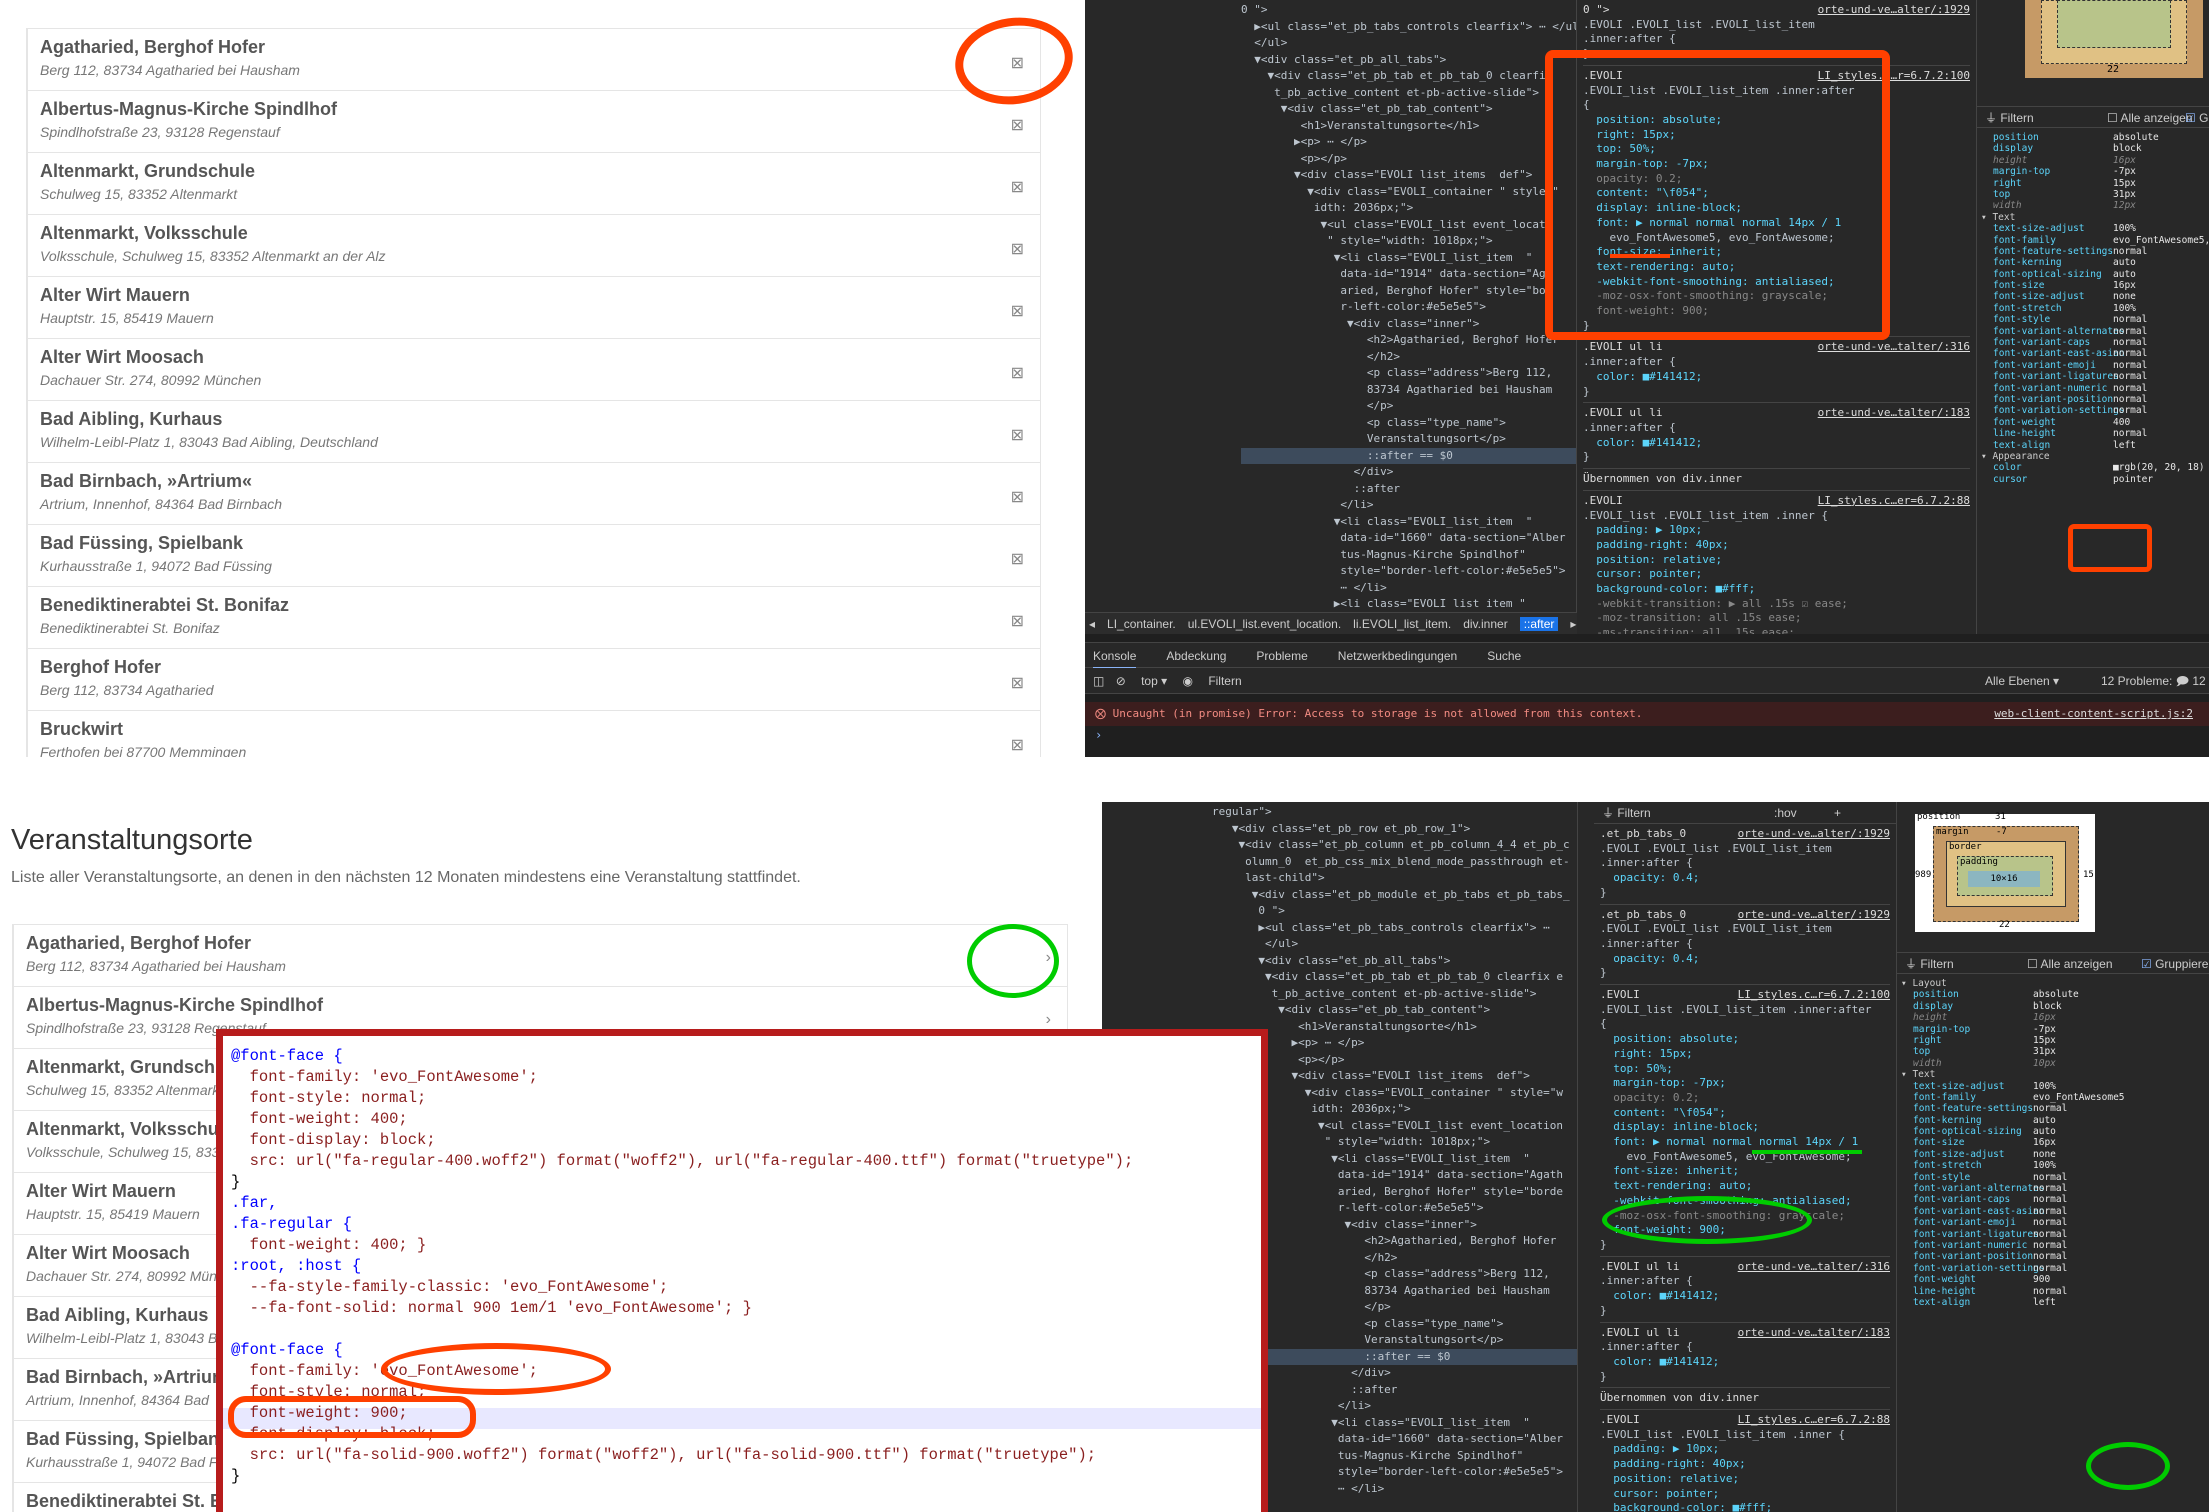 Image resolution: width=2209 pixels, height=1512 pixels. I want to click on dom-tree-line: 83734 Agatharied bei Hausham, so click(1408, 390).